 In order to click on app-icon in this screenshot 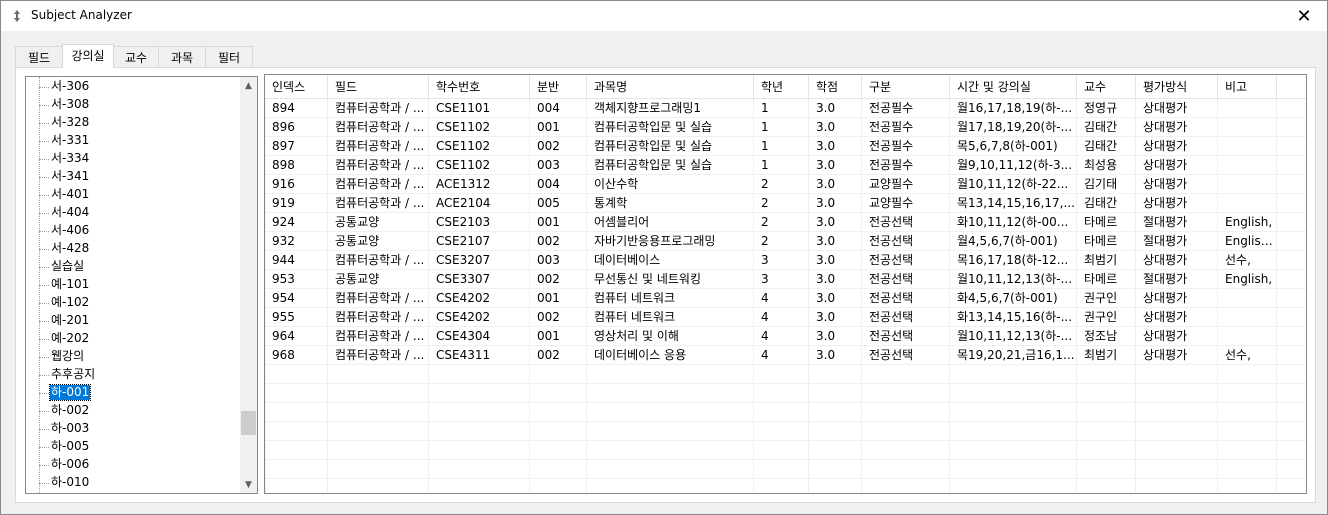, I will do `click(17, 16)`.